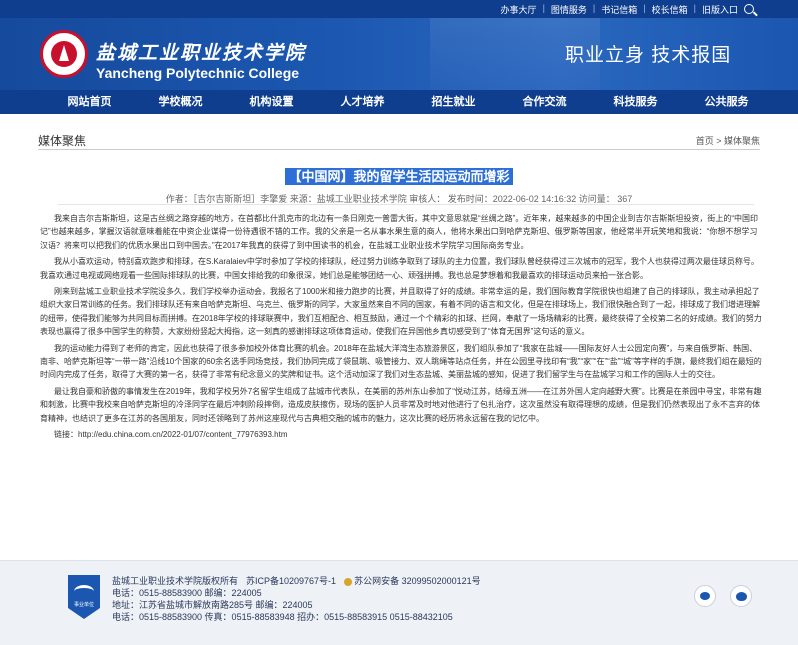 This screenshot has width=798, height=645. I want to click on nav-departments: 机构设置, so click(271, 102).